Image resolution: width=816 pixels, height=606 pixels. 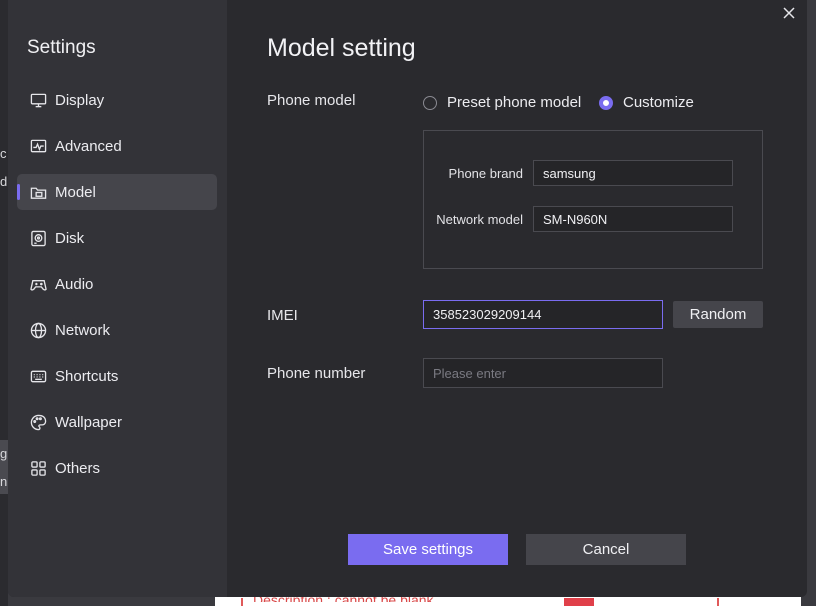 What do you see at coordinates (341, 48) in the screenshot?
I see `page-title: Model setting` at bounding box center [341, 48].